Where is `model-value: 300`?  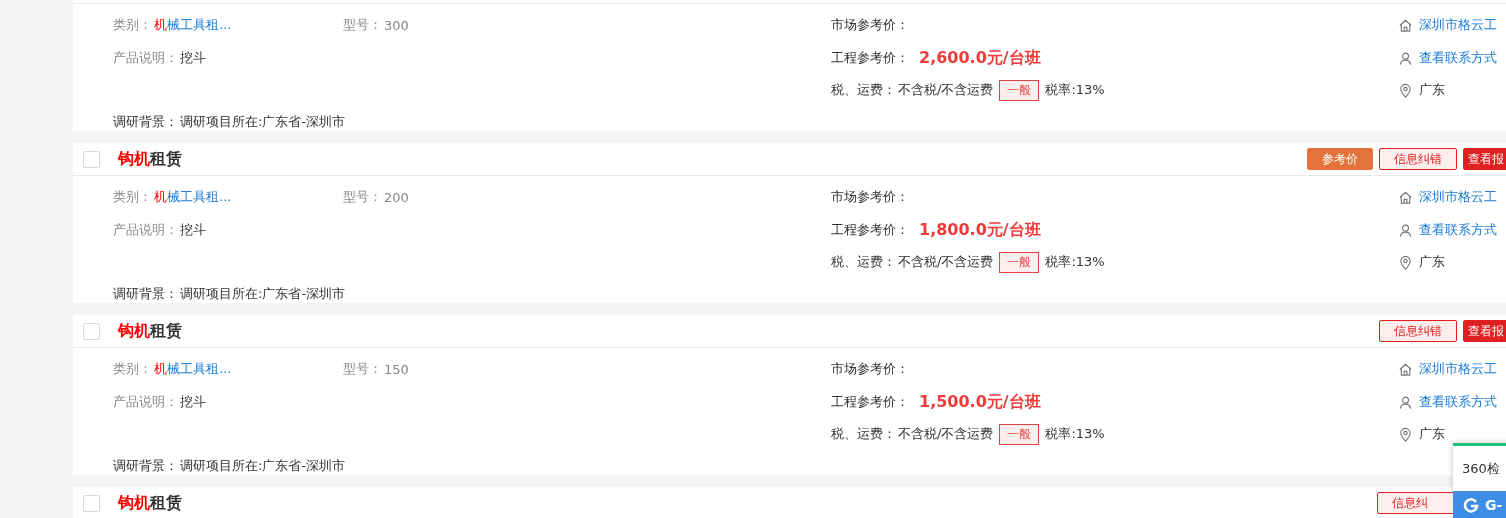 model-value: 300 is located at coordinates (396, 25).